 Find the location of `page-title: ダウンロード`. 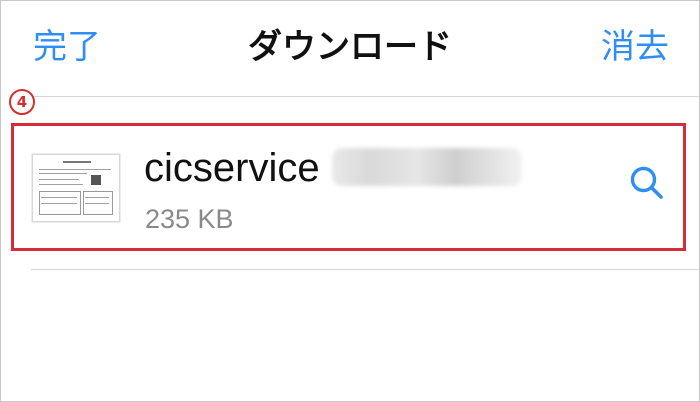

page-title: ダウンロード is located at coordinates (350, 47).